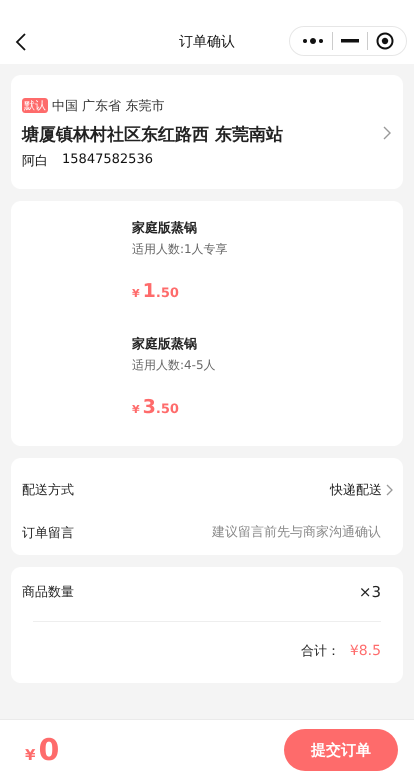 The height and width of the screenshot is (780, 414). Describe the element at coordinates (156, 407) in the screenshot. I see `product-price: ¥3.50` at that location.